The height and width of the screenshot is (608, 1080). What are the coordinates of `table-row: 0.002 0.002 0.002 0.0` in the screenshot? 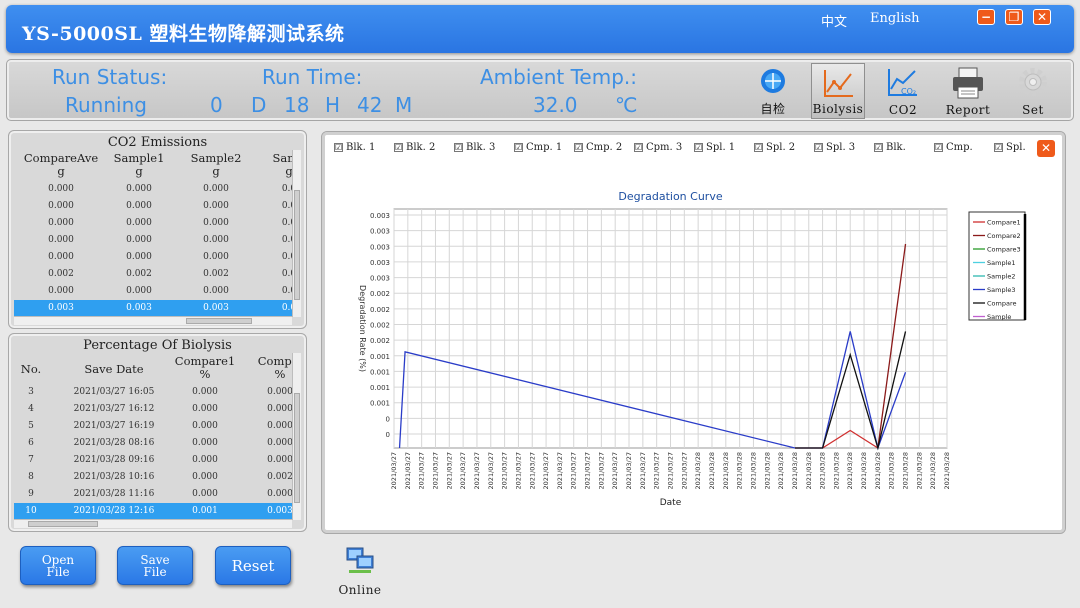 It's located at (153, 274).